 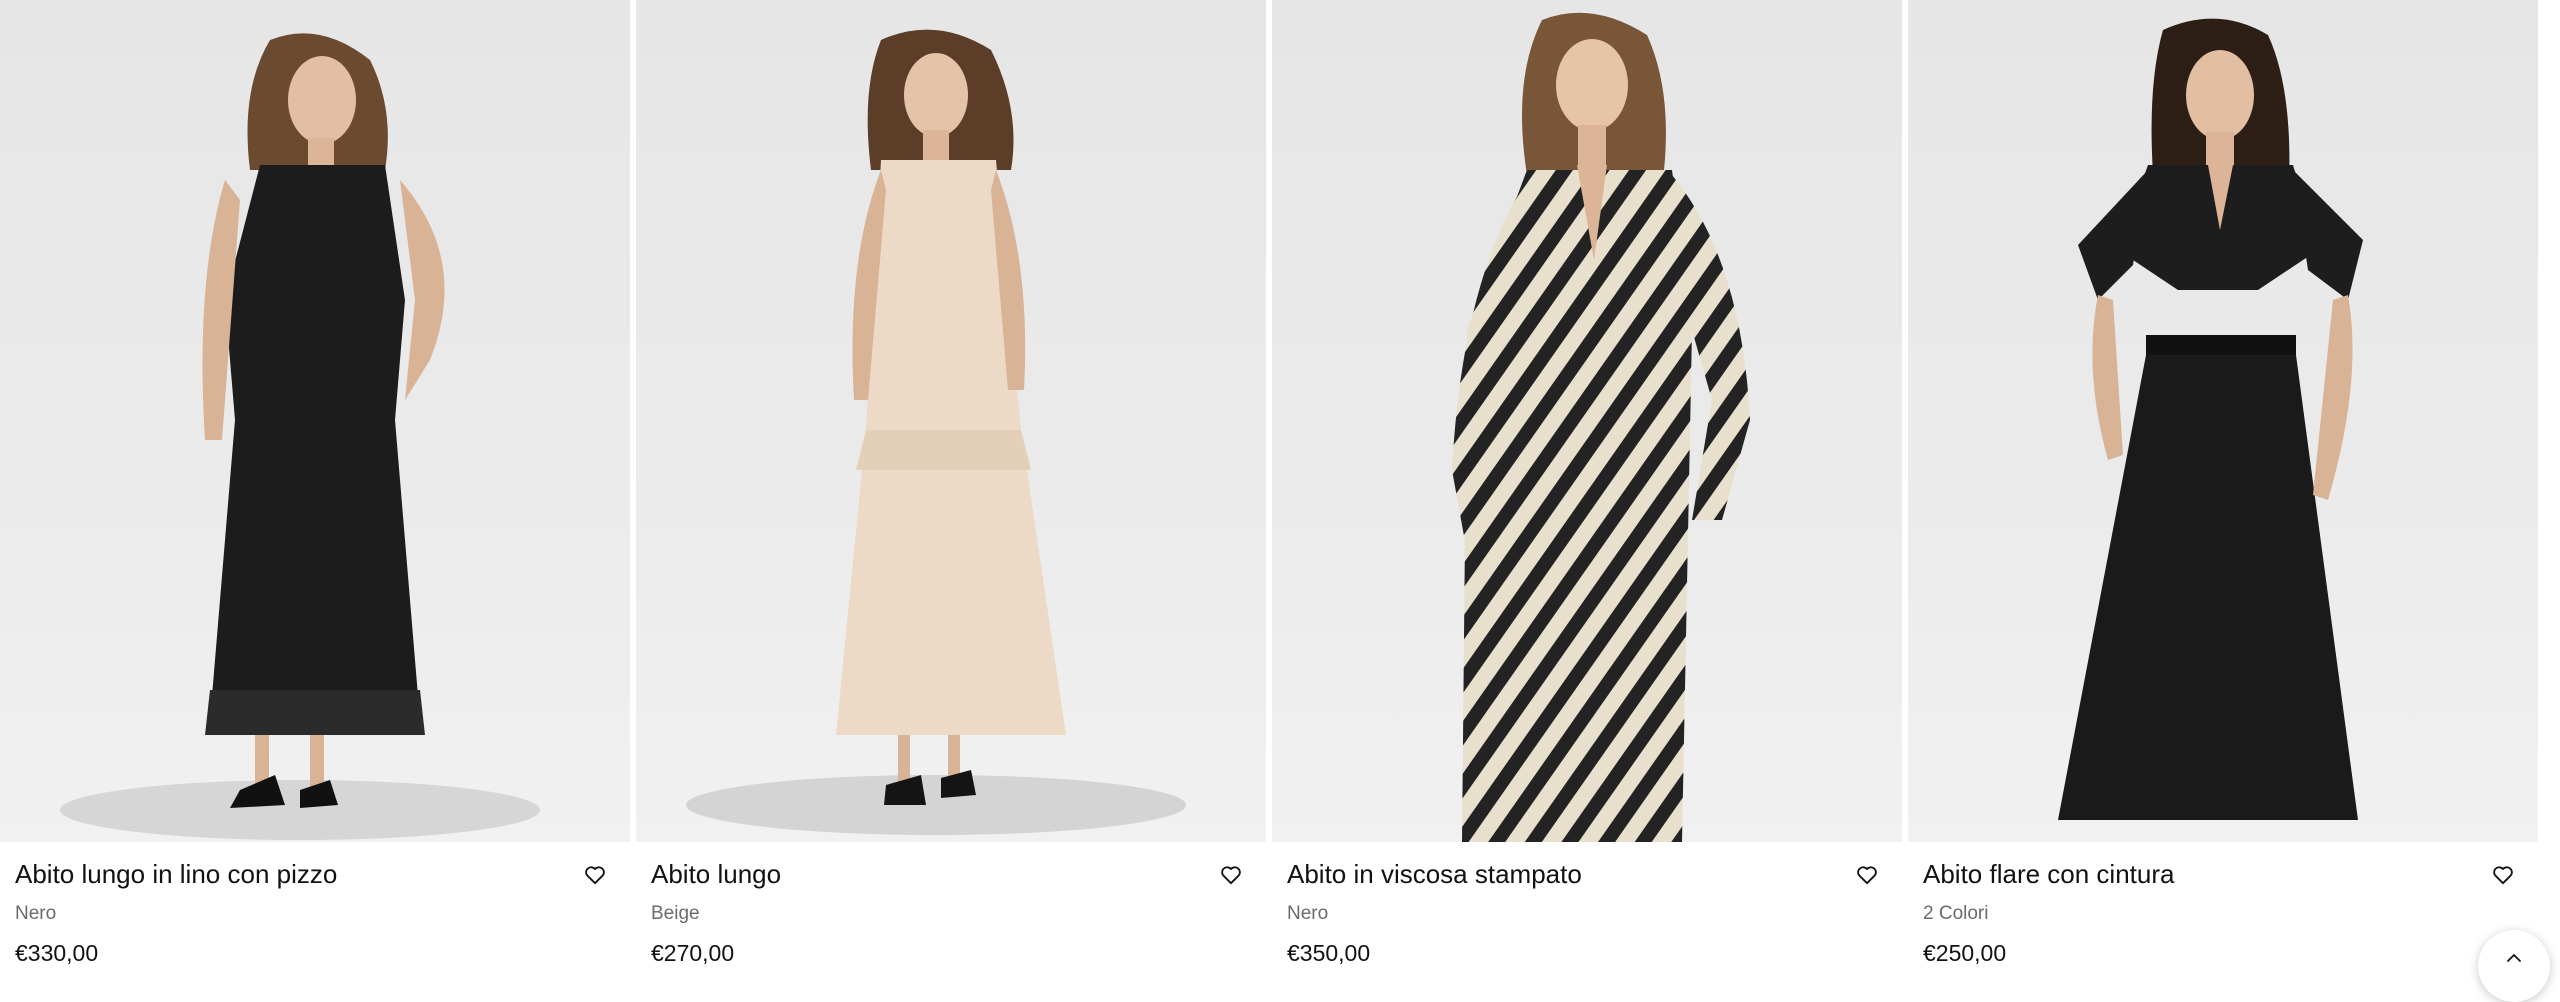 What do you see at coordinates (1434, 874) in the screenshot?
I see `product-name: Abito in viscosa stampato` at bounding box center [1434, 874].